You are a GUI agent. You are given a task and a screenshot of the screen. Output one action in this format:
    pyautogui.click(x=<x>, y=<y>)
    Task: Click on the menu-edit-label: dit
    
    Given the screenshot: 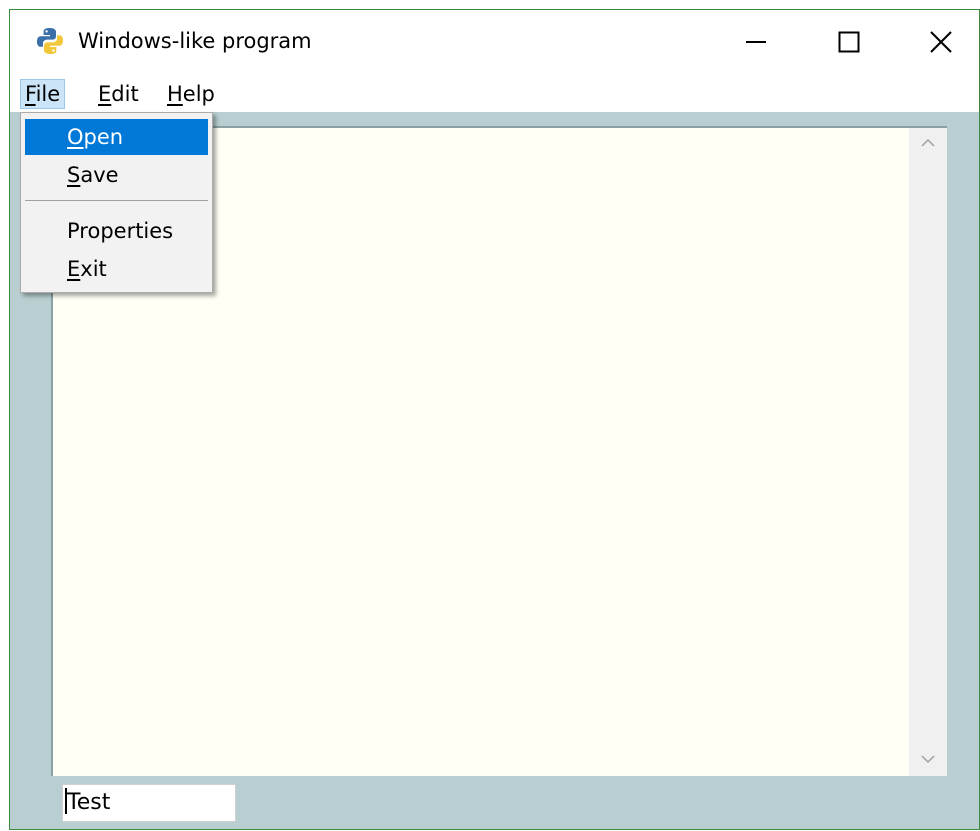 What is the action you would take?
    pyautogui.click(x=125, y=94)
    